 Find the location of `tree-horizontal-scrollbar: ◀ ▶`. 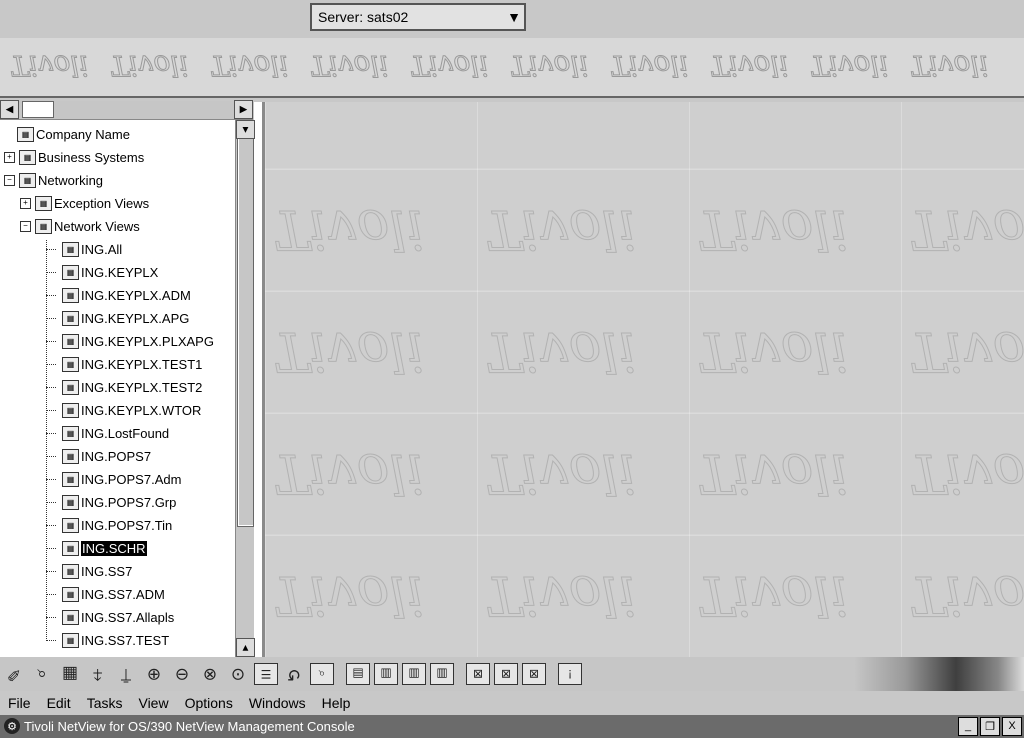

tree-horizontal-scrollbar: ◀ ▶ is located at coordinates (126, 110).